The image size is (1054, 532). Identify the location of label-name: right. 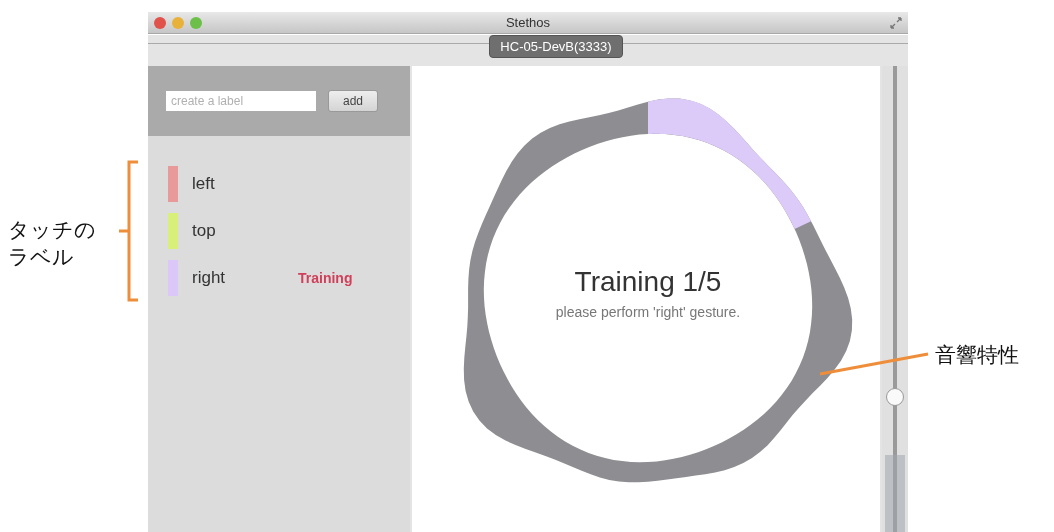
(238, 278).